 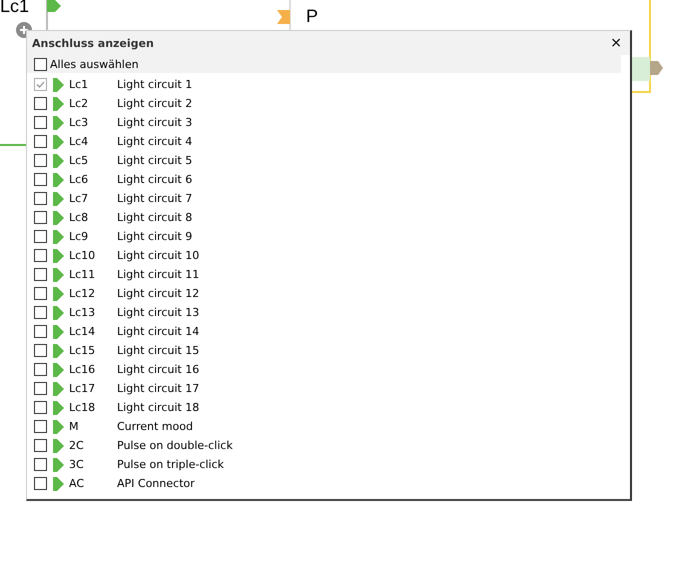 What do you see at coordinates (154, 160) in the screenshot?
I see `port-name: Light circuit 5` at bounding box center [154, 160].